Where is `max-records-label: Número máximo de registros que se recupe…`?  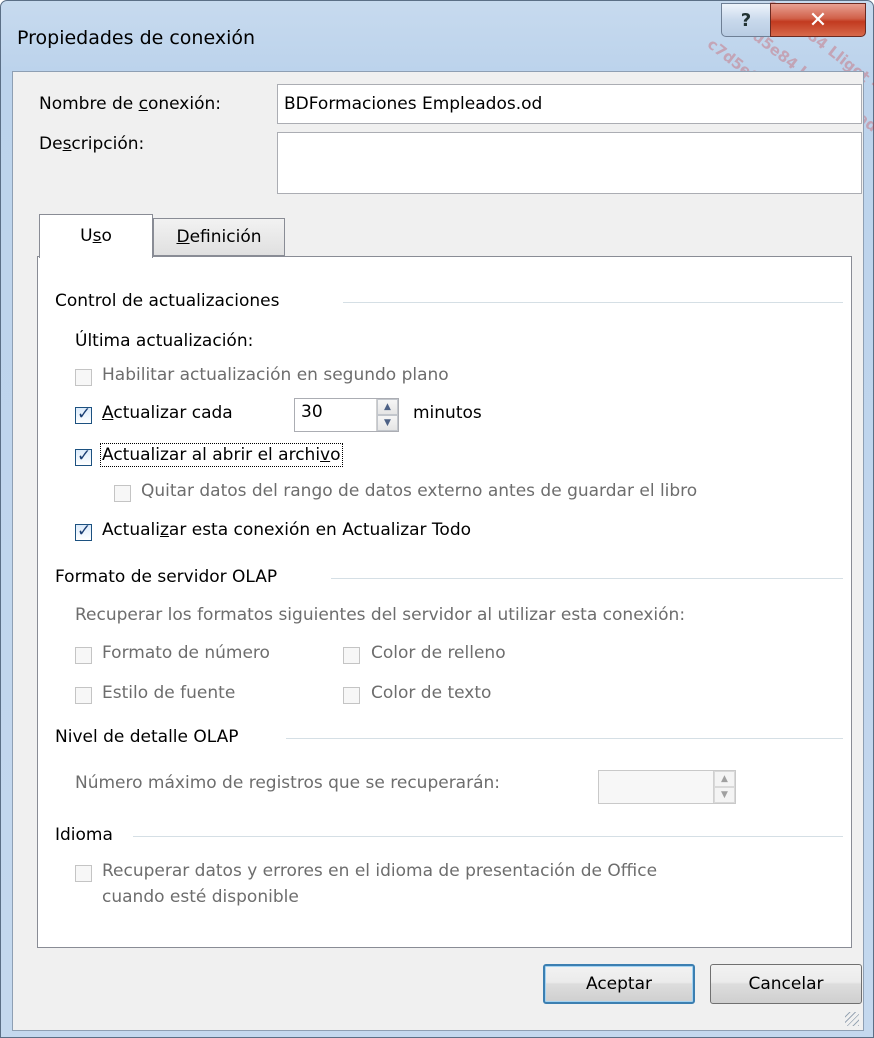 max-records-label: Número máximo de registros que se recupe… is located at coordinates (288, 783).